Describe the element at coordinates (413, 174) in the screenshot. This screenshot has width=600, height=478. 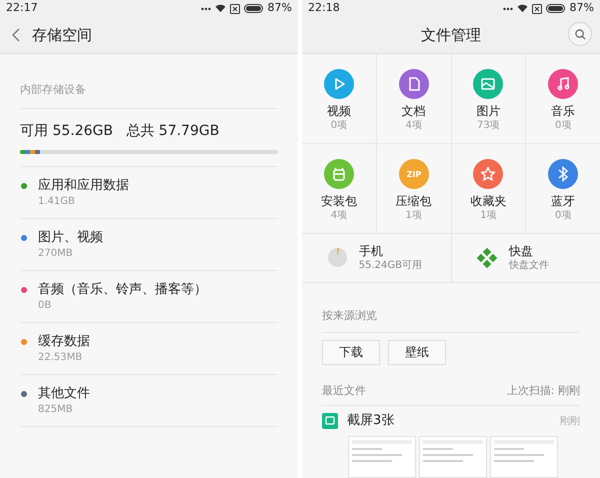
I see `zip-category-icon: ZIP` at that location.